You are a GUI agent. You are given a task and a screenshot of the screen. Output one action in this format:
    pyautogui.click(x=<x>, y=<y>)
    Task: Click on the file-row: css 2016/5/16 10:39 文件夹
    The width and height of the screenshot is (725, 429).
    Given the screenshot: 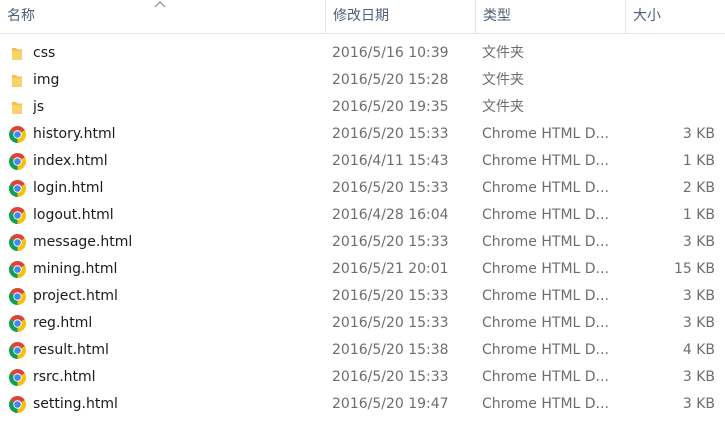 What is the action you would take?
    pyautogui.click(x=362, y=53)
    